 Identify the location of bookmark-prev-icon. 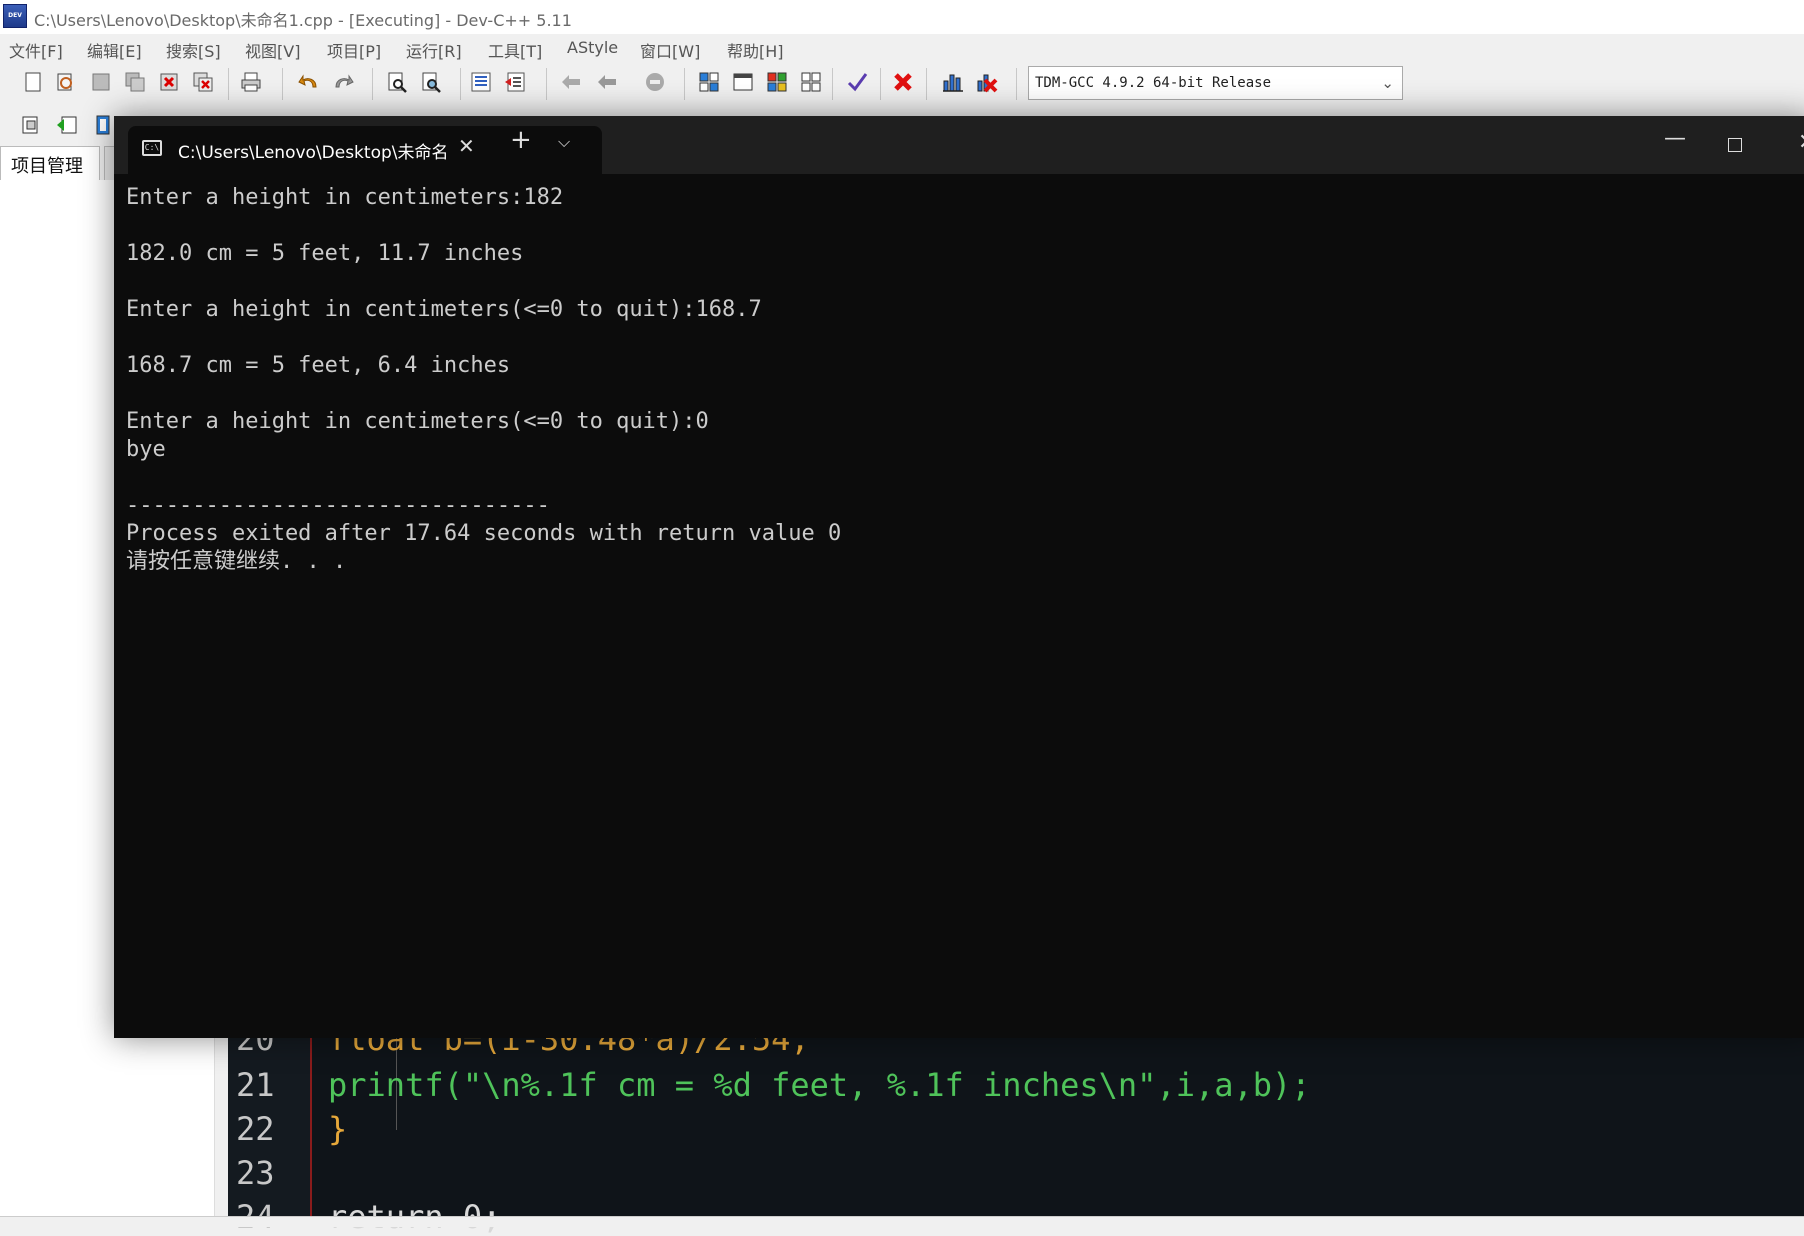
(571, 82).